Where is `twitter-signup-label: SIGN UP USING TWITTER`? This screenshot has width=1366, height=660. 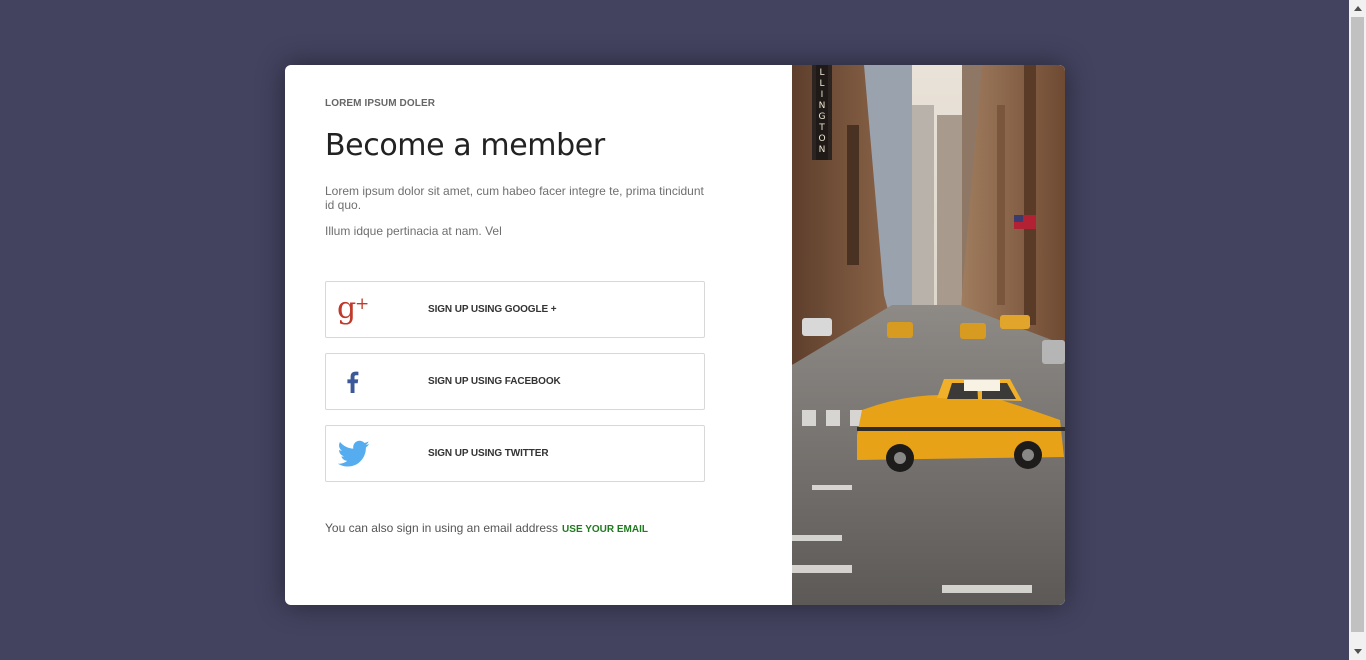 twitter-signup-label: SIGN UP USING TWITTER is located at coordinates (488, 453).